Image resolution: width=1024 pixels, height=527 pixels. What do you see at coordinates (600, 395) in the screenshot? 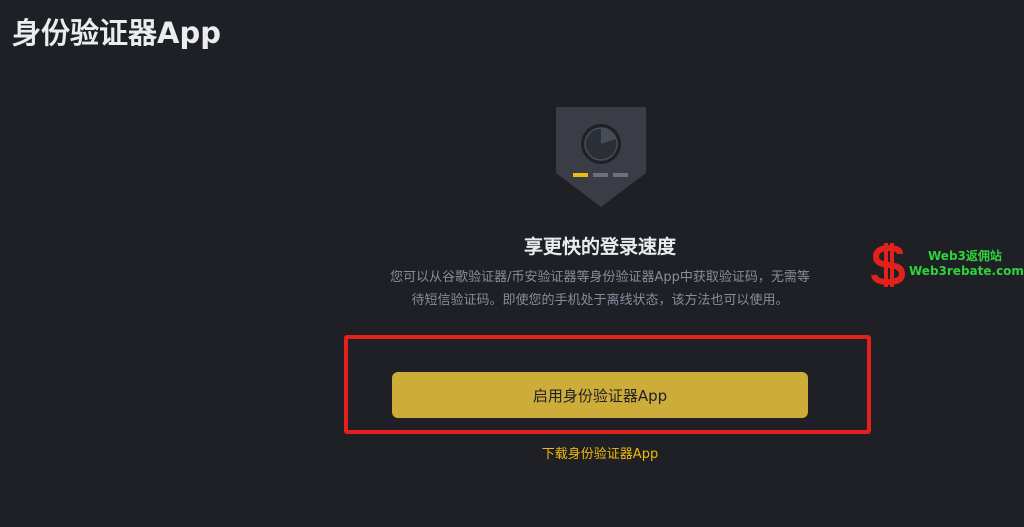
I see `enable-authenticator-button: 启用身份验证器App` at bounding box center [600, 395].